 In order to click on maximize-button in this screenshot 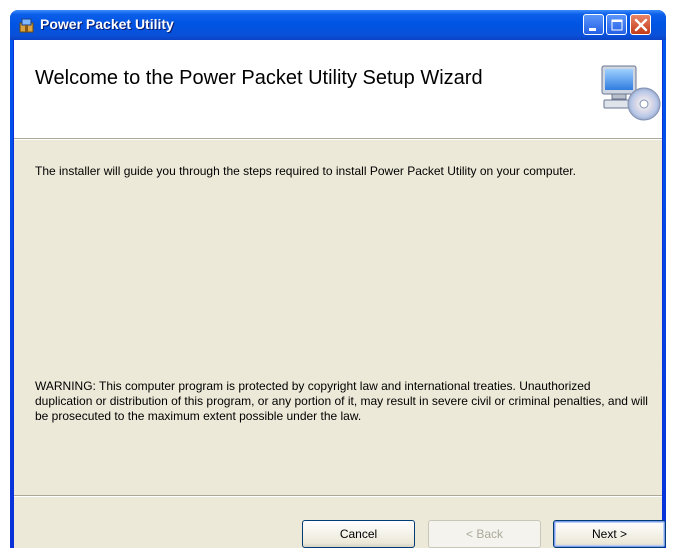, I will do `click(616, 24)`.